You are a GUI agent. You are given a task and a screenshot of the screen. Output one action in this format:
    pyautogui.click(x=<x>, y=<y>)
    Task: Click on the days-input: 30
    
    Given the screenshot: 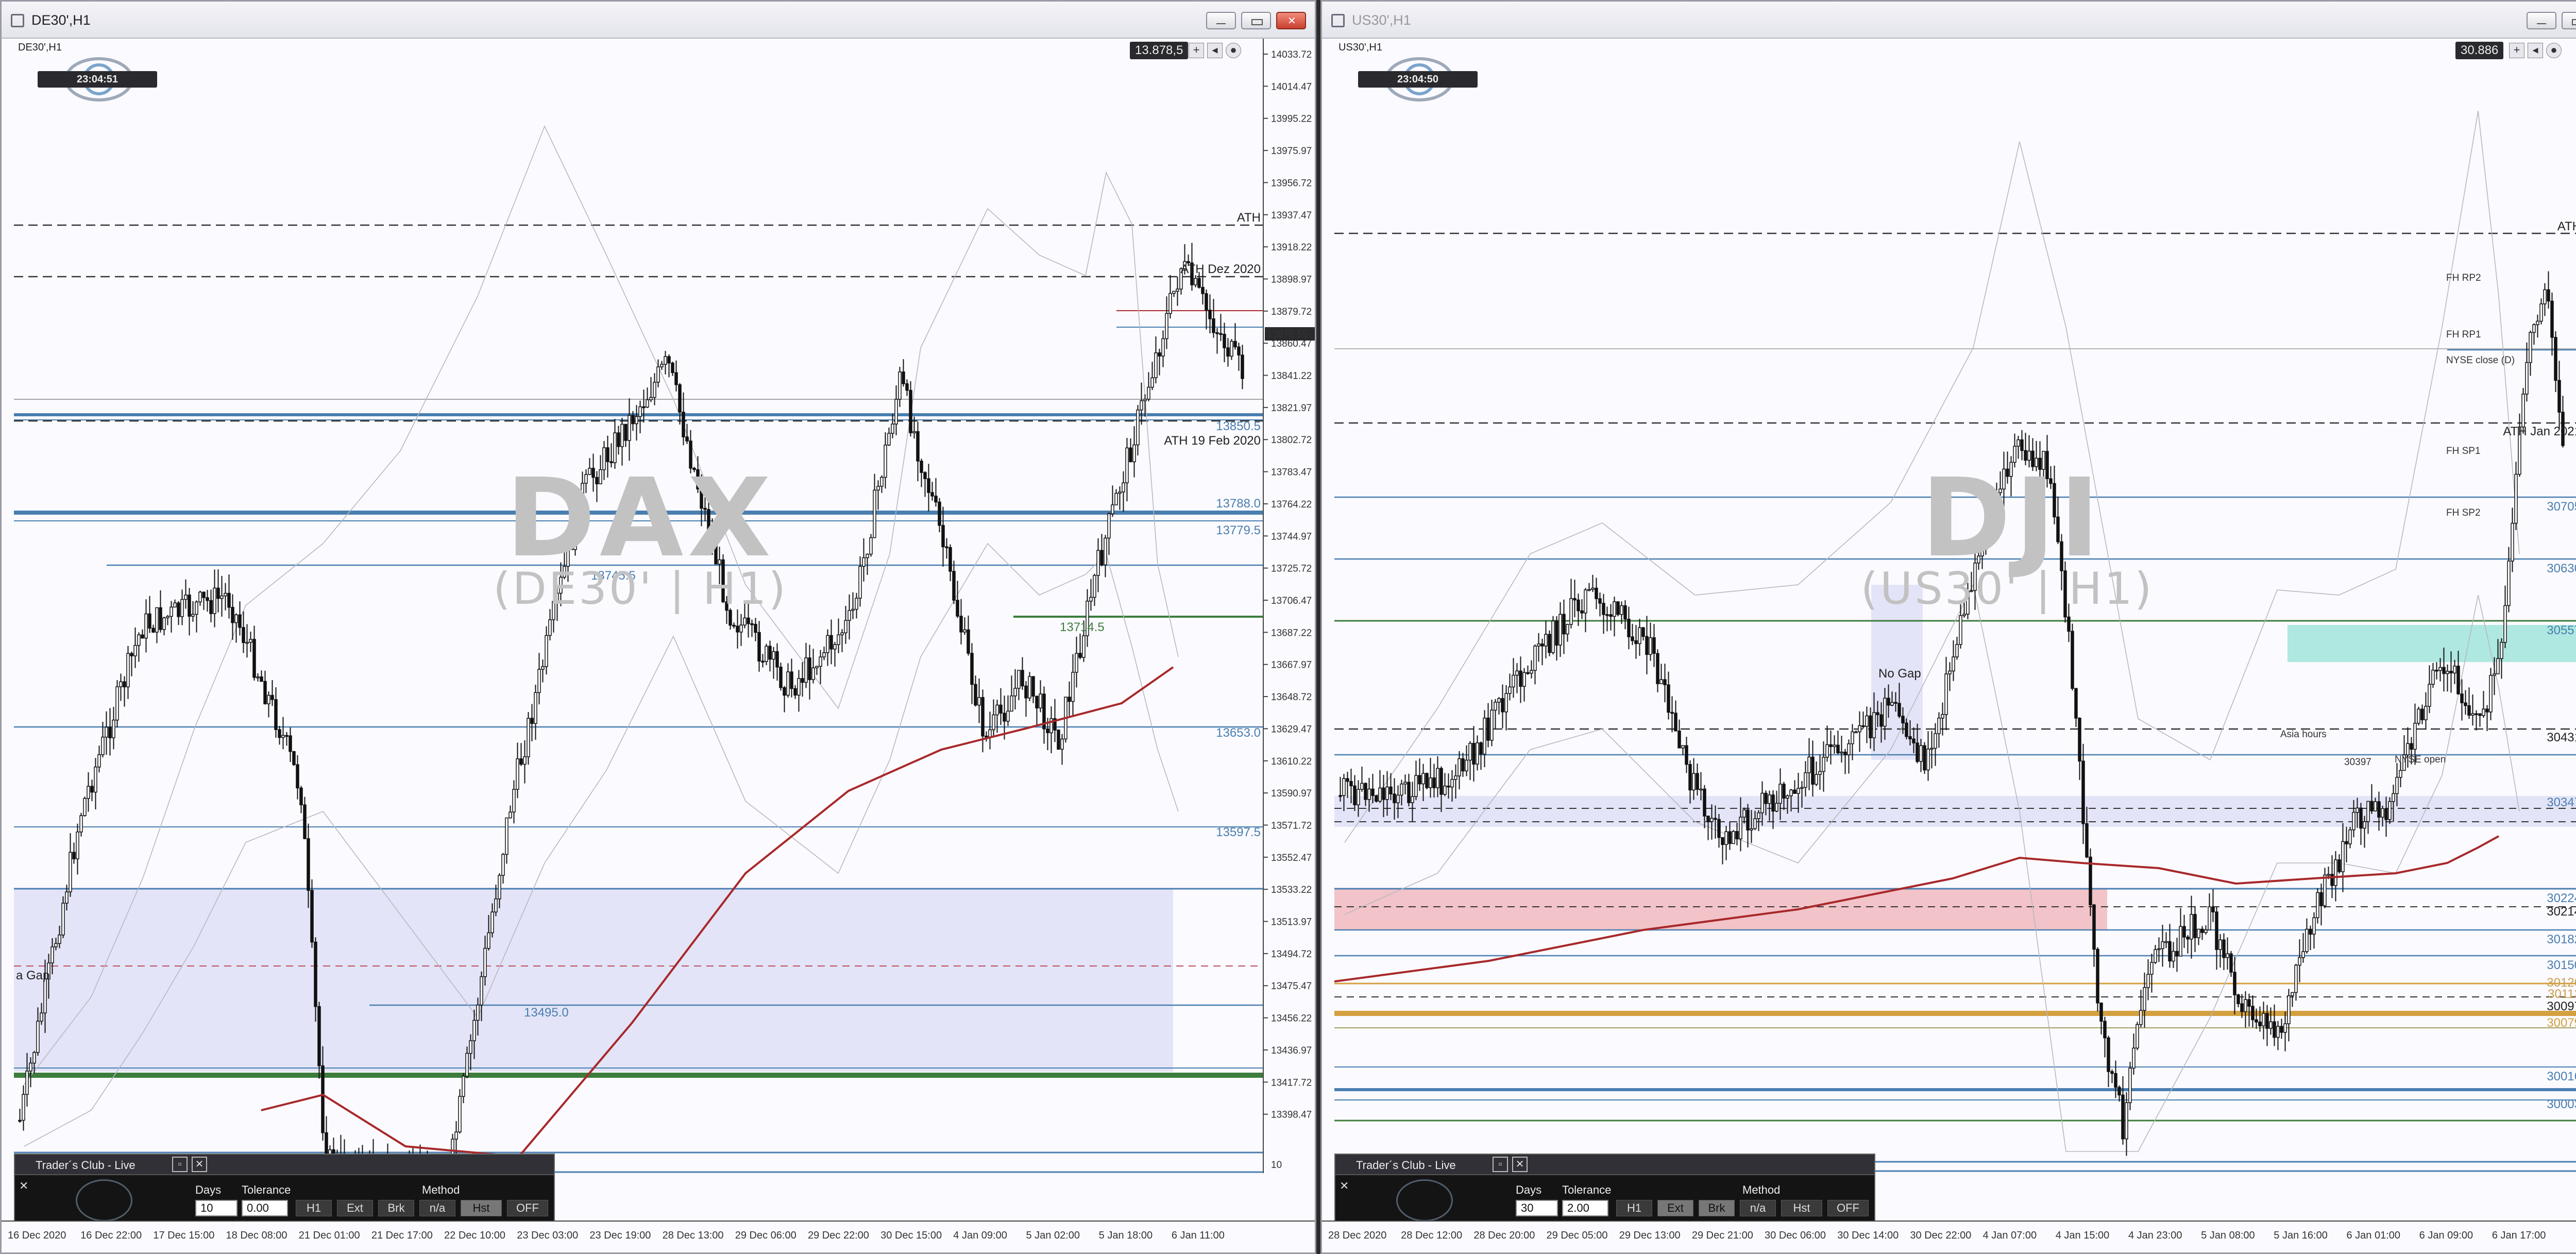 What is the action you would take?
    pyautogui.click(x=1537, y=1208)
    